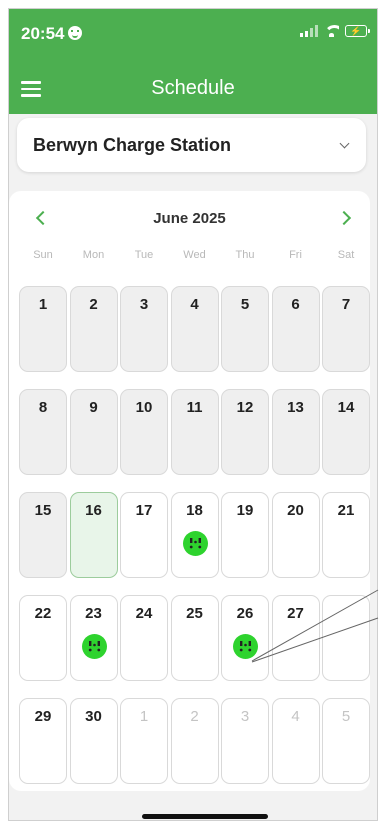 This screenshot has width=386, height=829. I want to click on day-number: 9, so click(93, 407).